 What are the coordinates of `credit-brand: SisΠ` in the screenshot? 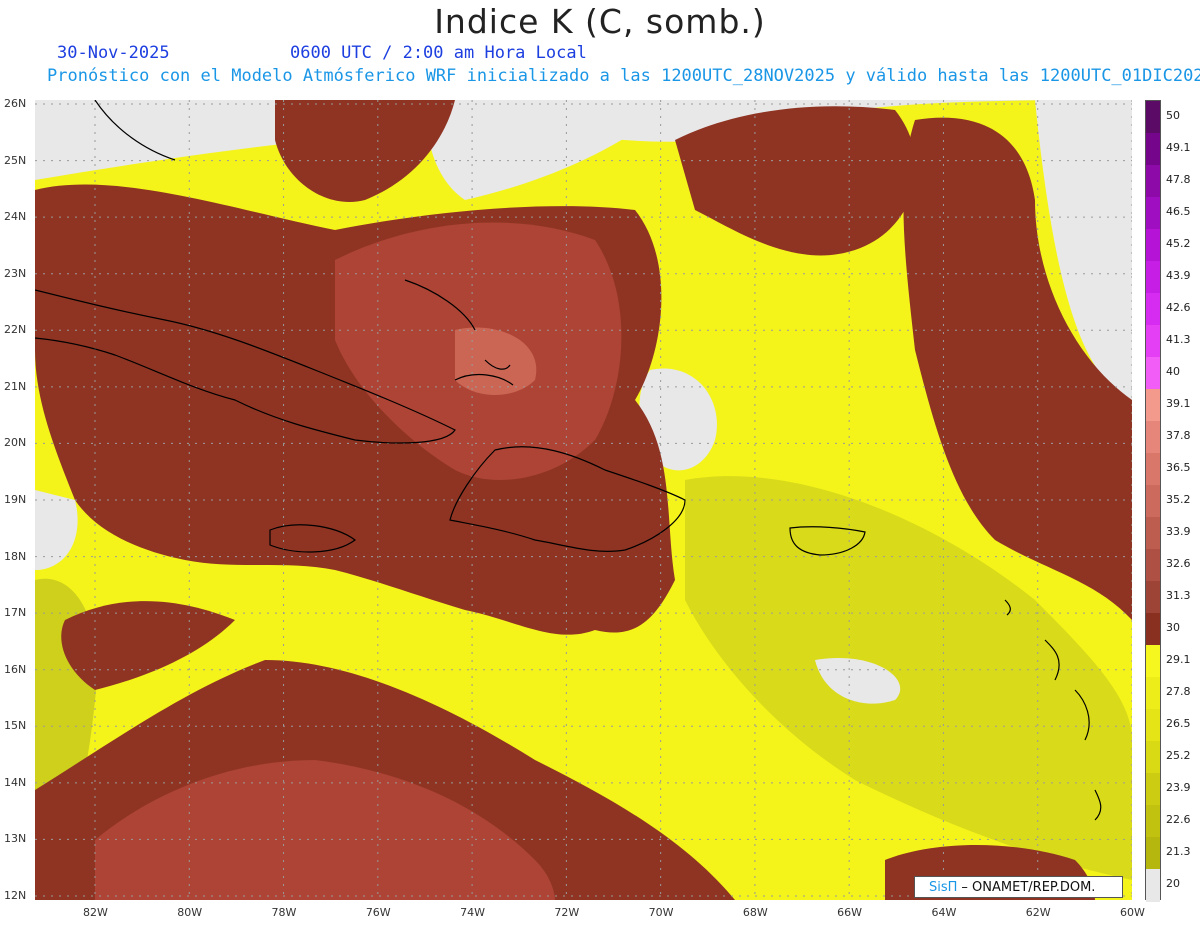 It's located at (943, 887).